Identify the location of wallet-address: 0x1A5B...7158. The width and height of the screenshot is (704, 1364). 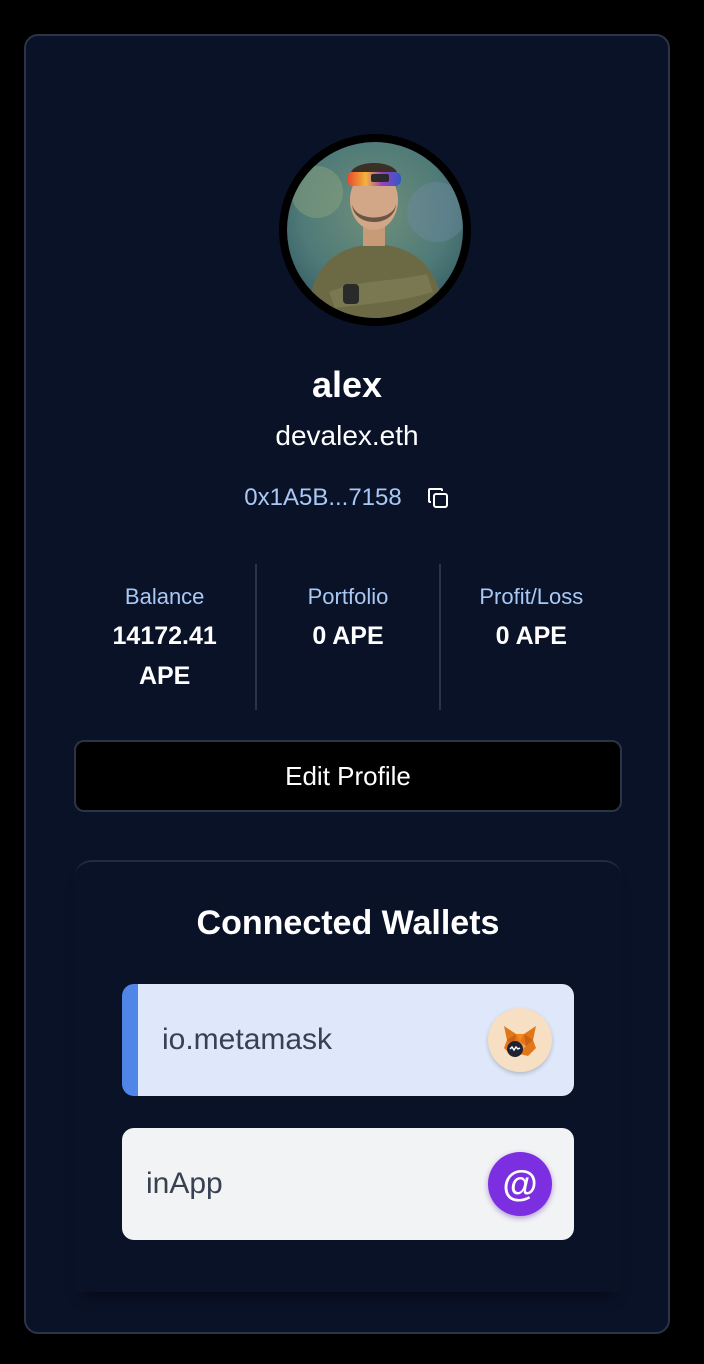
(323, 497).